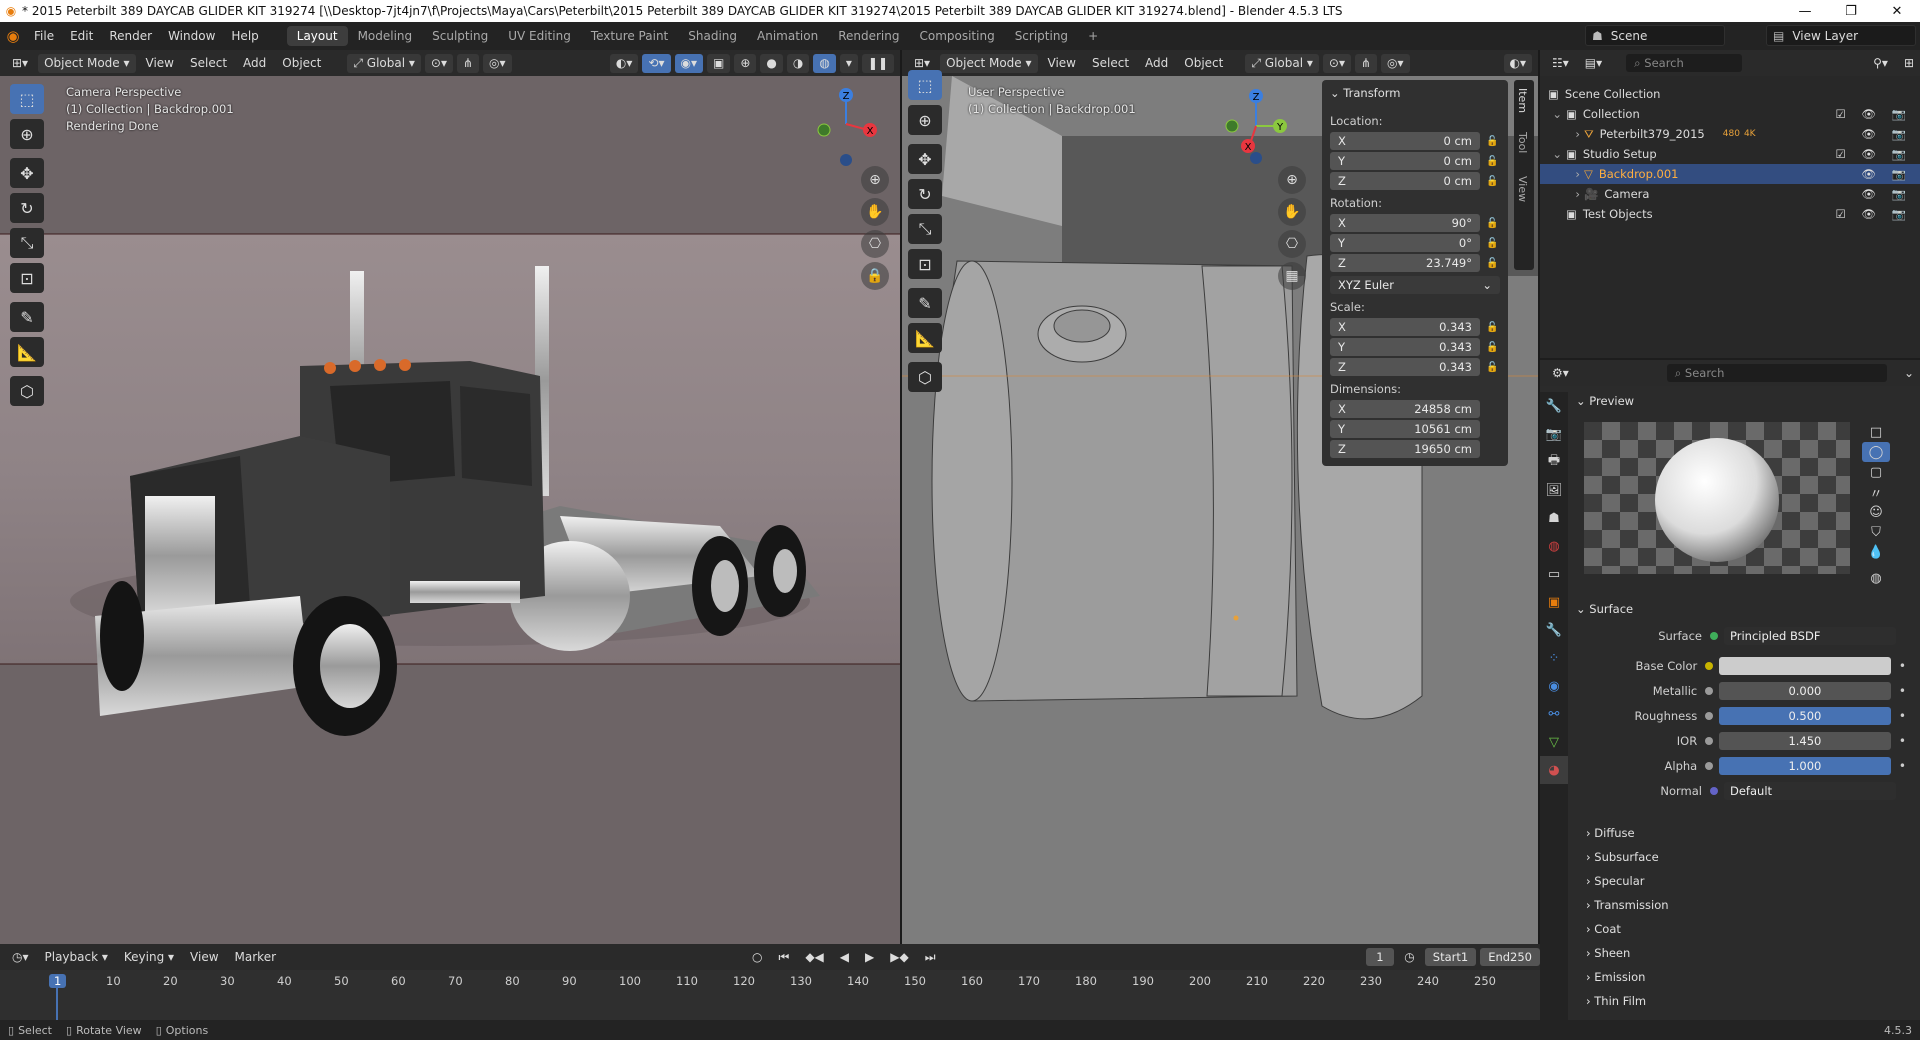  Describe the element at coordinates (497, 63) in the screenshot. I see `proportional-edit-icon: ◎▾` at that location.